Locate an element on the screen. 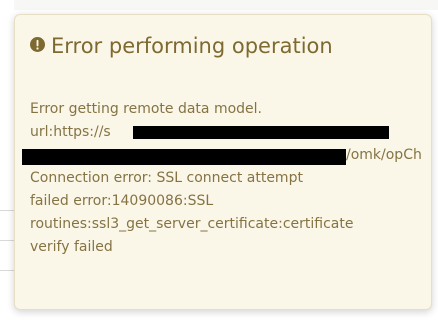 This screenshot has width=438, height=325. background-window-top is located at coordinates (219, 5).